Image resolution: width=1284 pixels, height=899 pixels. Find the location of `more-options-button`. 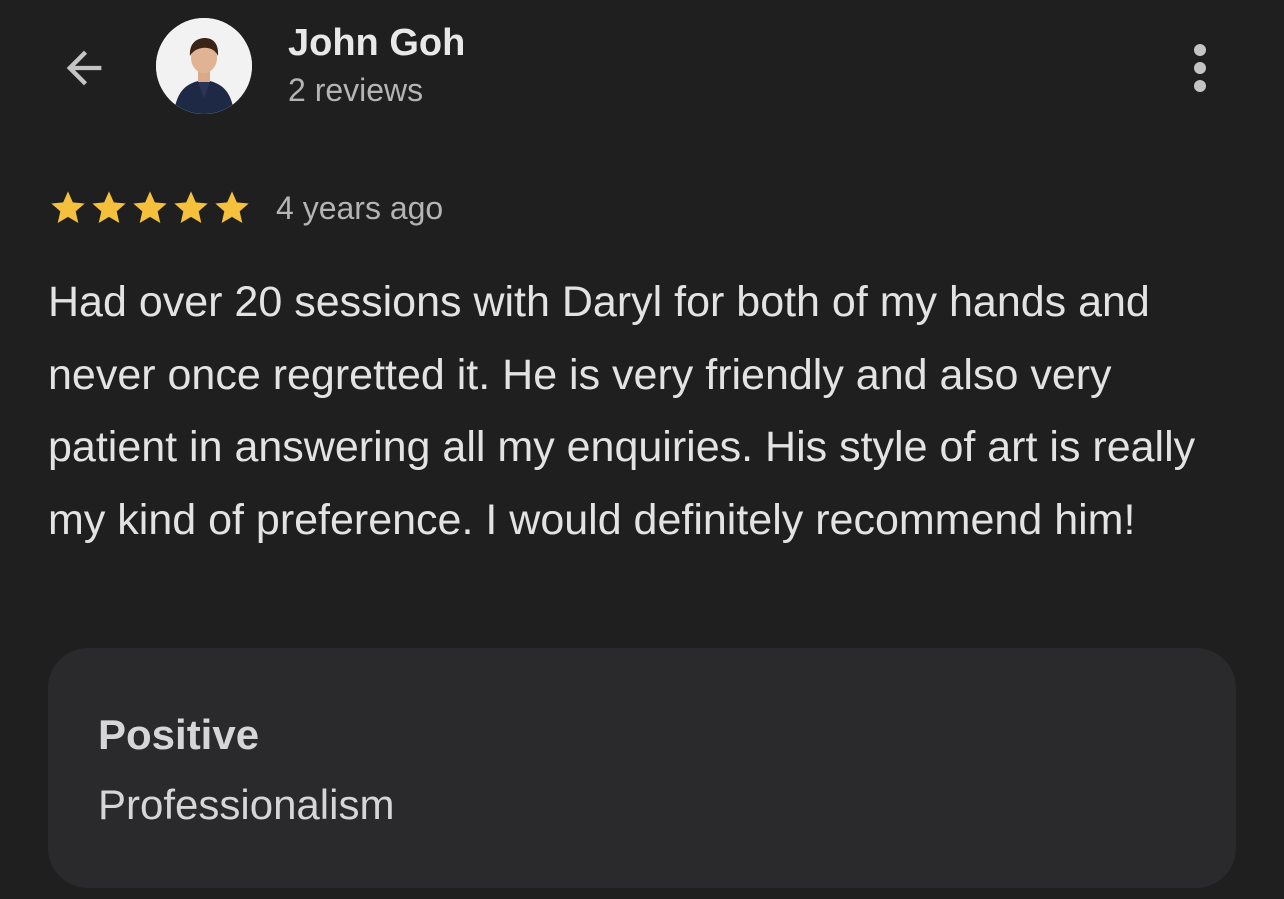

more-options-button is located at coordinates (1200, 68).